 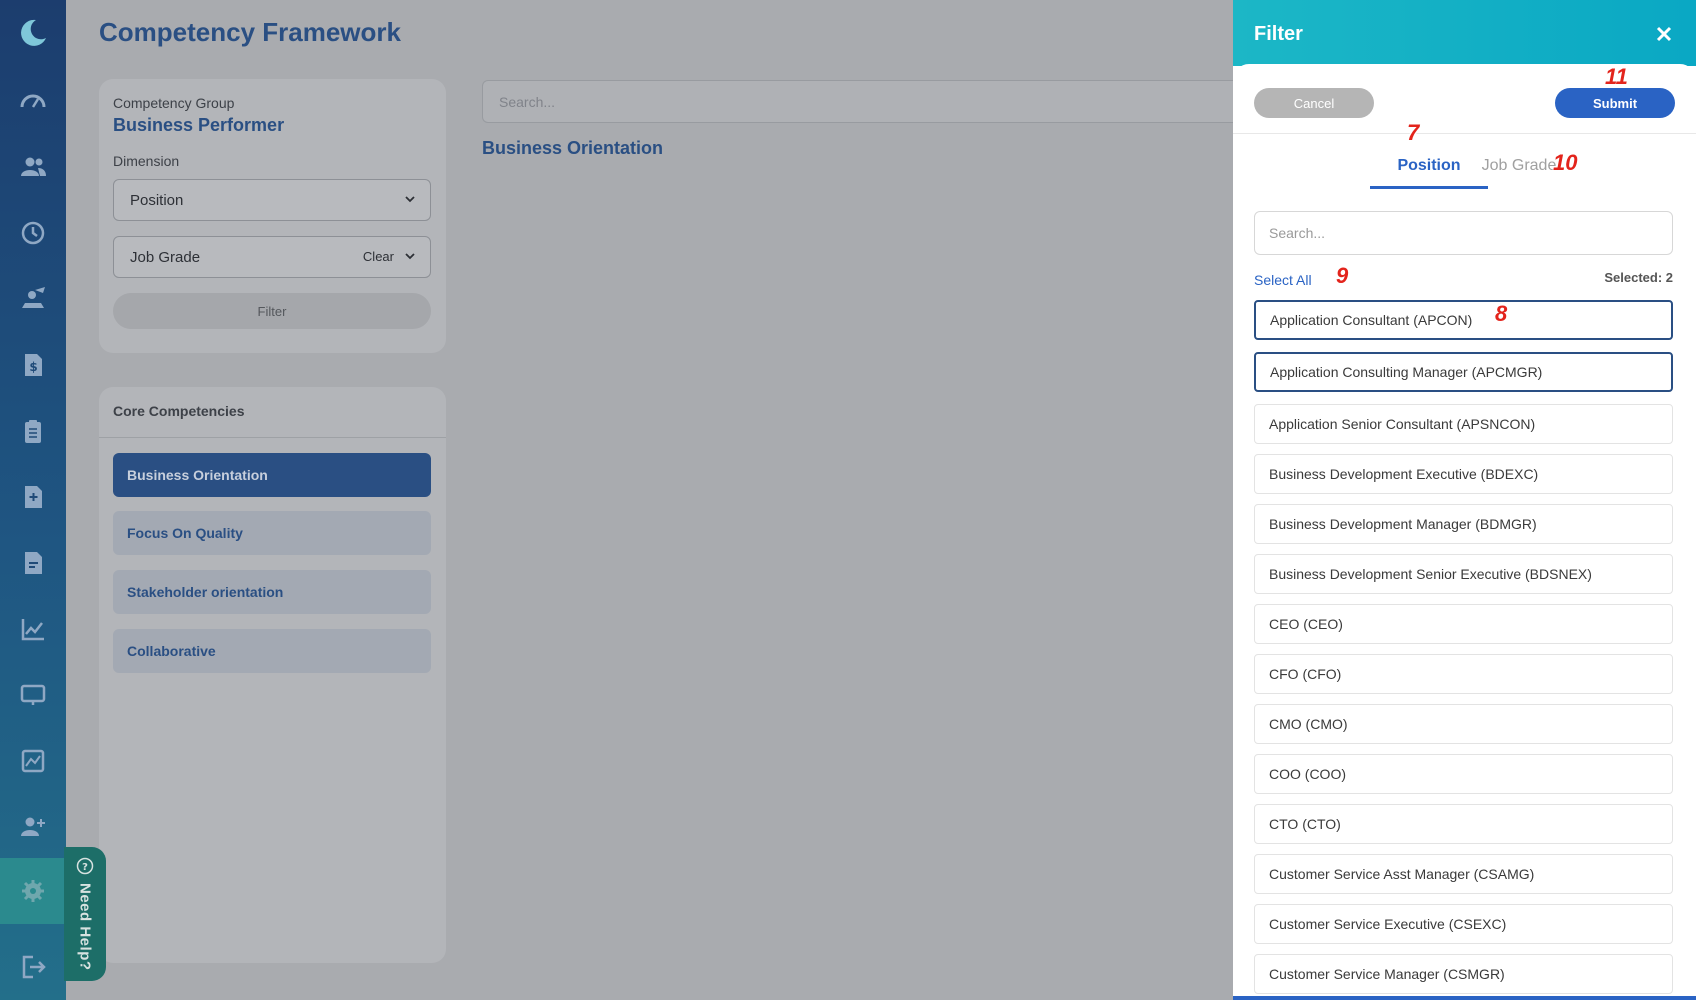 I want to click on filter-drawer-header: Filter, so click(x=1464, y=33).